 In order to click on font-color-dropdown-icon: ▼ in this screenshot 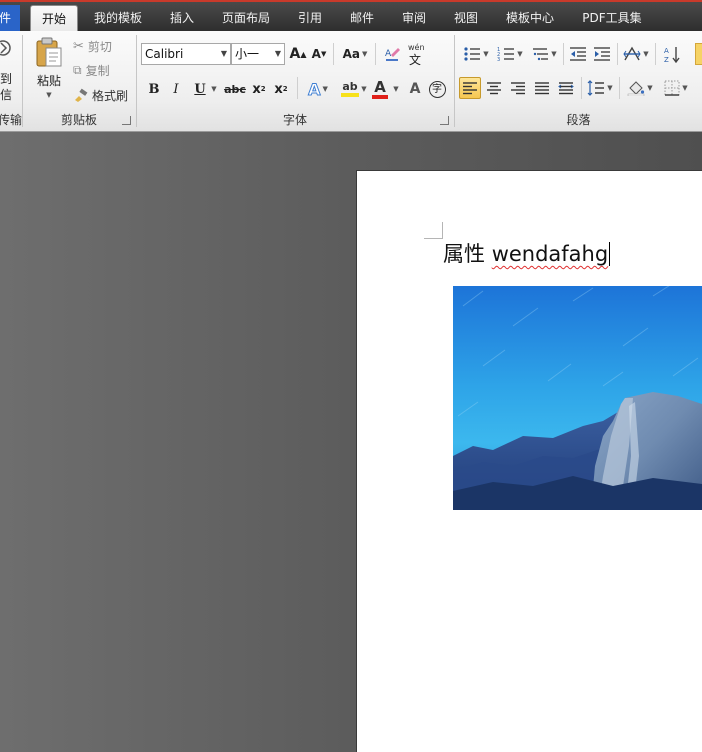, I will do `click(396, 89)`.